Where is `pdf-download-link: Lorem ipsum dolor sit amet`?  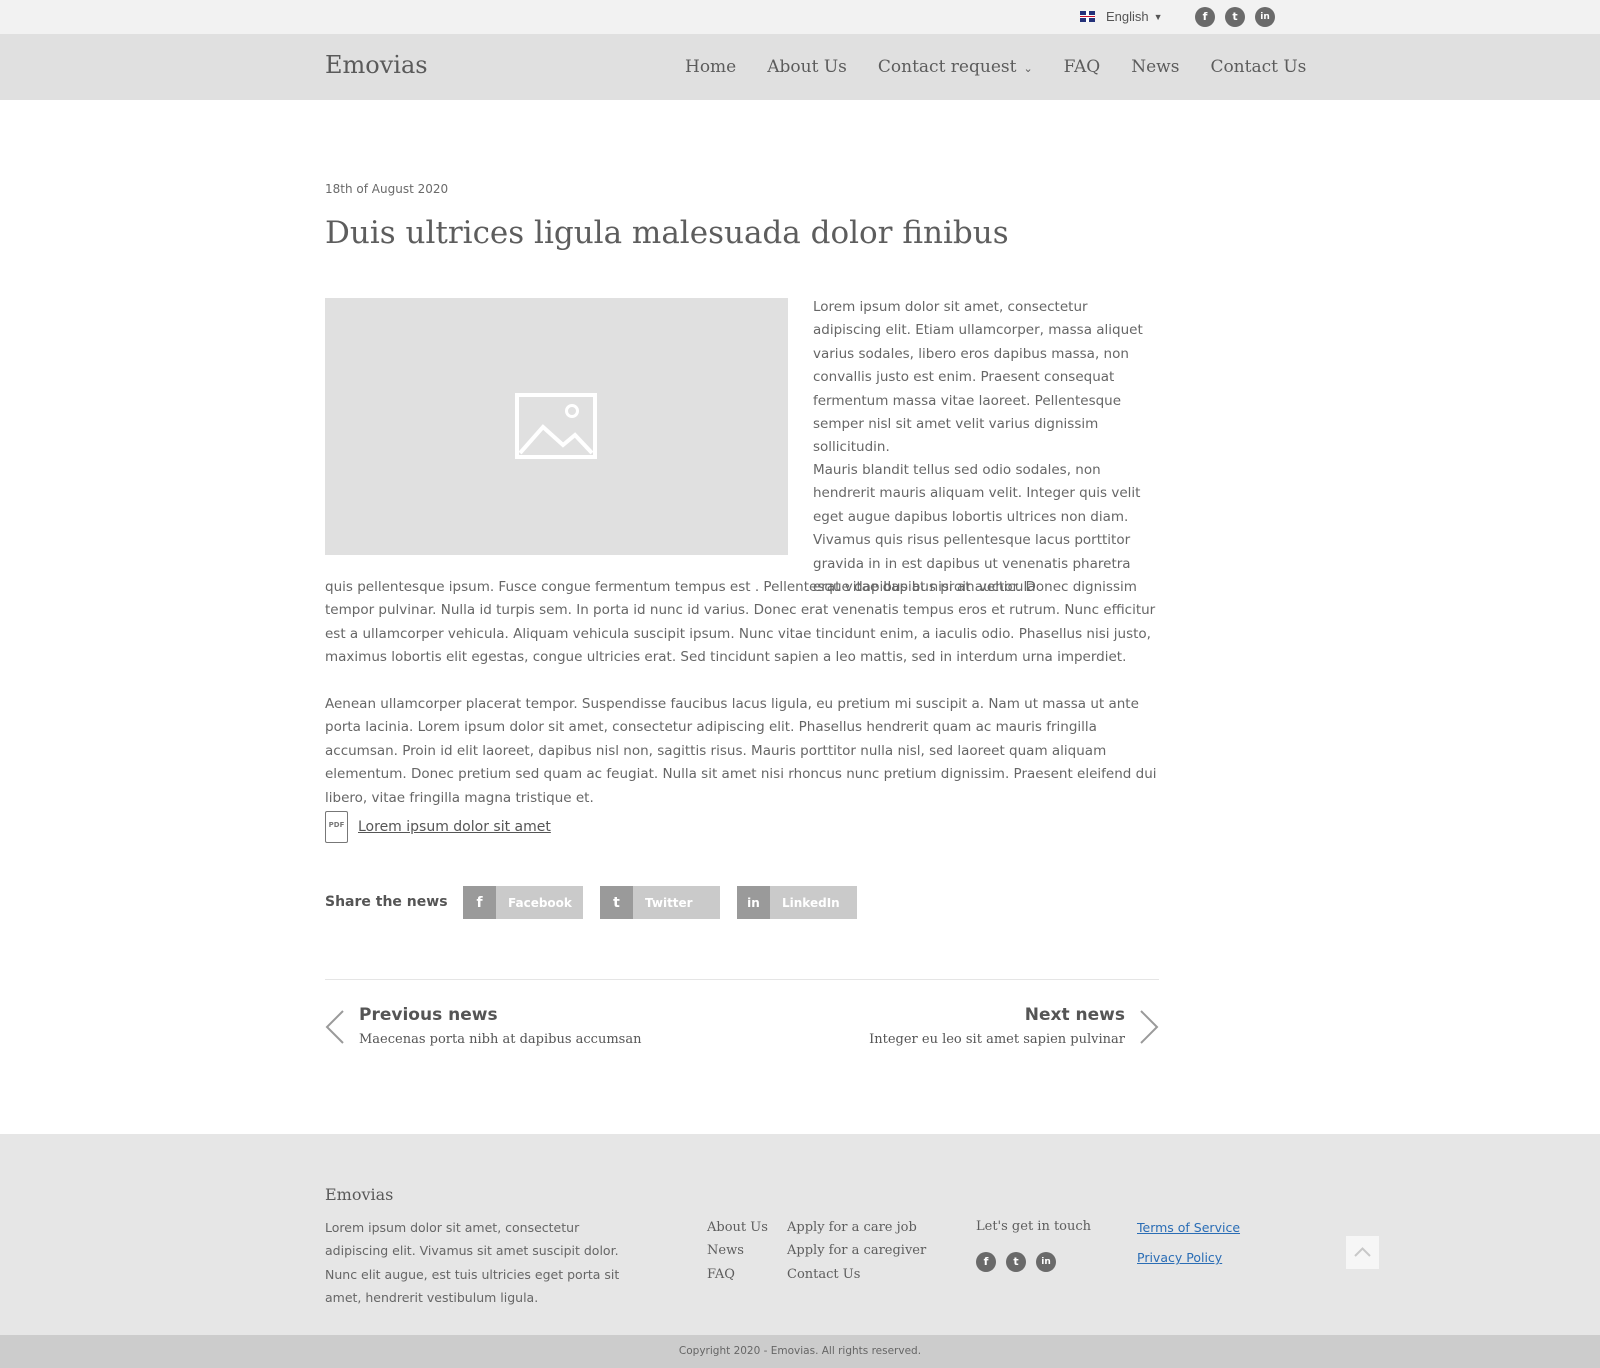 pdf-download-link: Lorem ipsum dolor sit amet is located at coordinates (454, 827).